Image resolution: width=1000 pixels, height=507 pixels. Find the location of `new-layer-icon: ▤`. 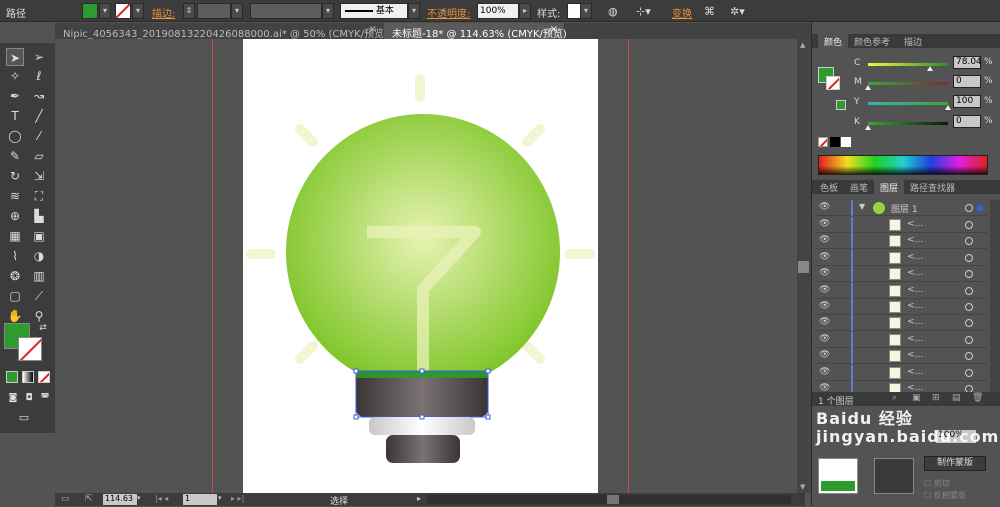

new-layer-icon: ▤ is located at coordinates (956, 398).